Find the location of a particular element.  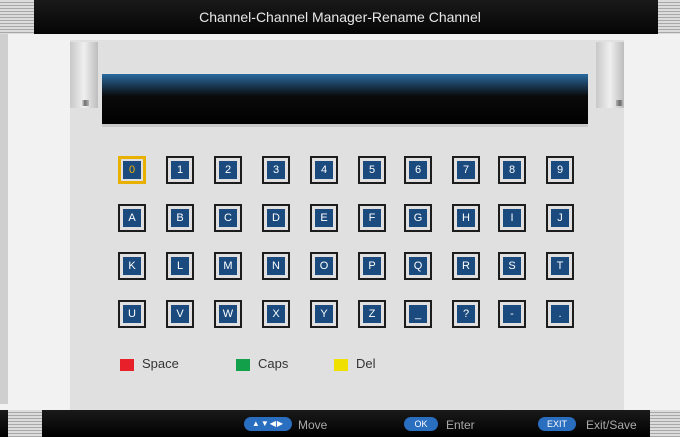

key-label: 7 is located at coordinates (466, 170).